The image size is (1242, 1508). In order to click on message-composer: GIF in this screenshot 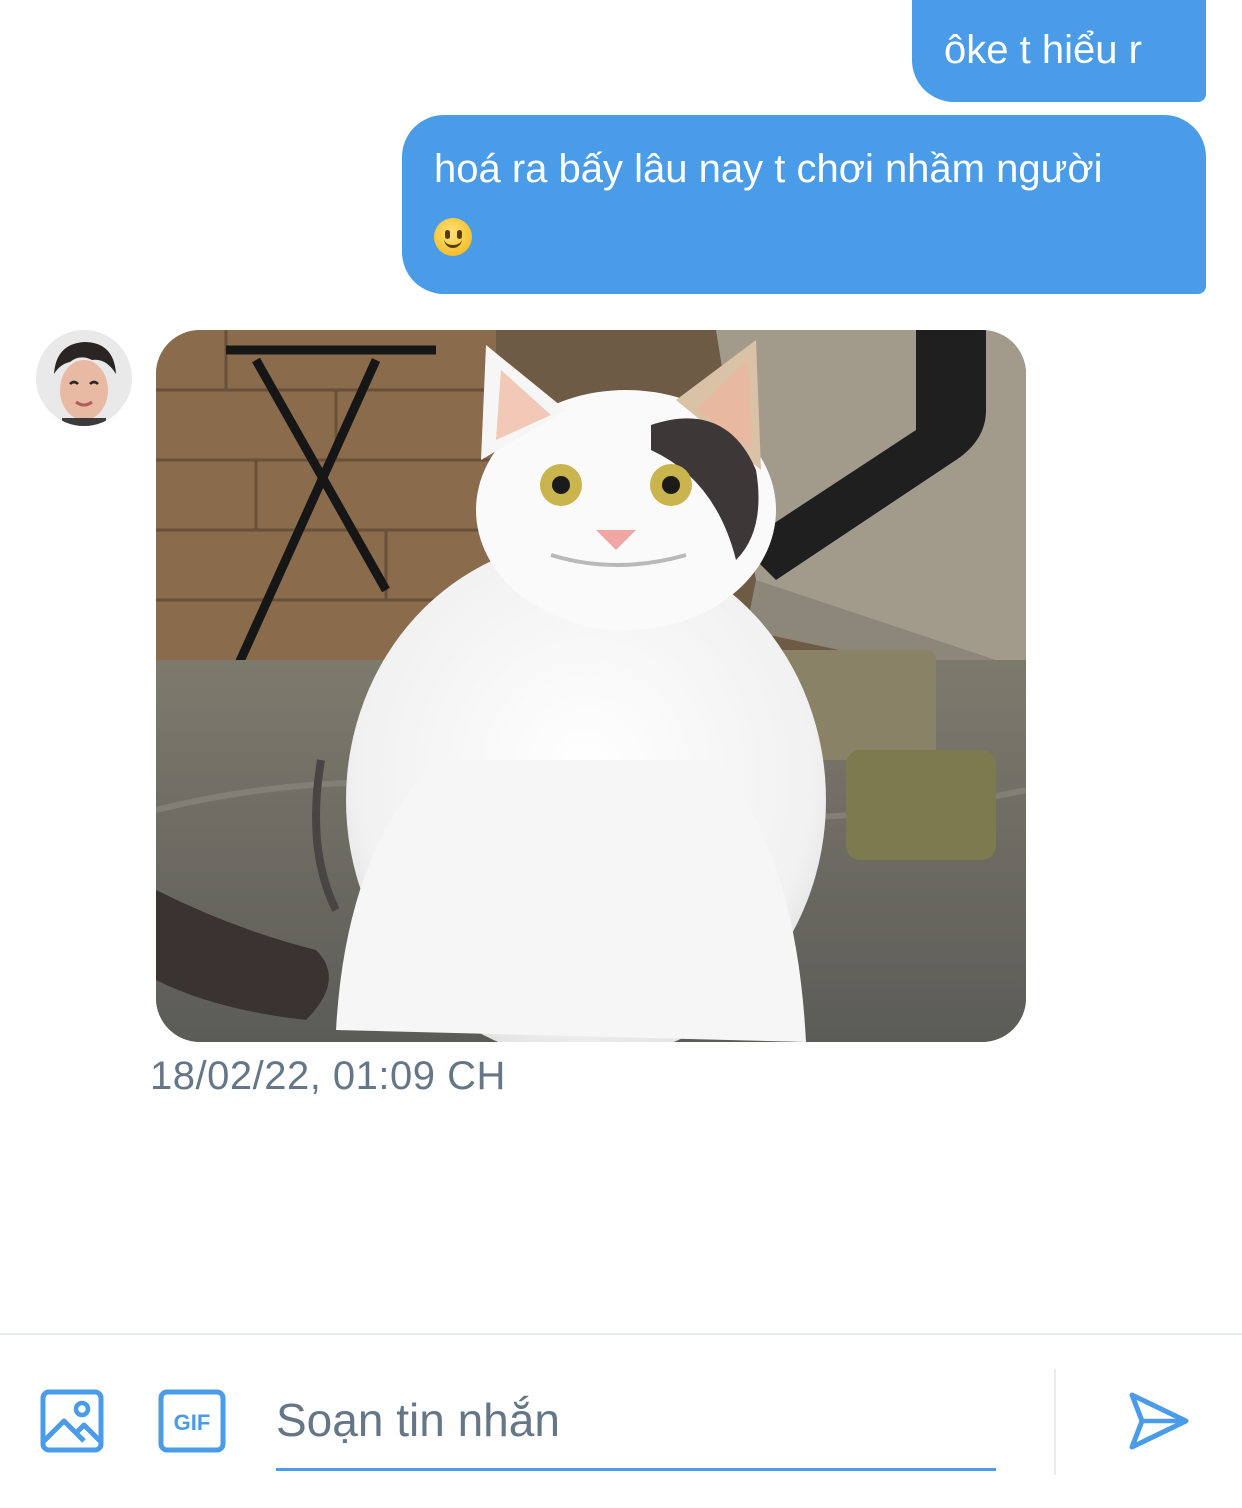, I will do `click(621, 1420)`.